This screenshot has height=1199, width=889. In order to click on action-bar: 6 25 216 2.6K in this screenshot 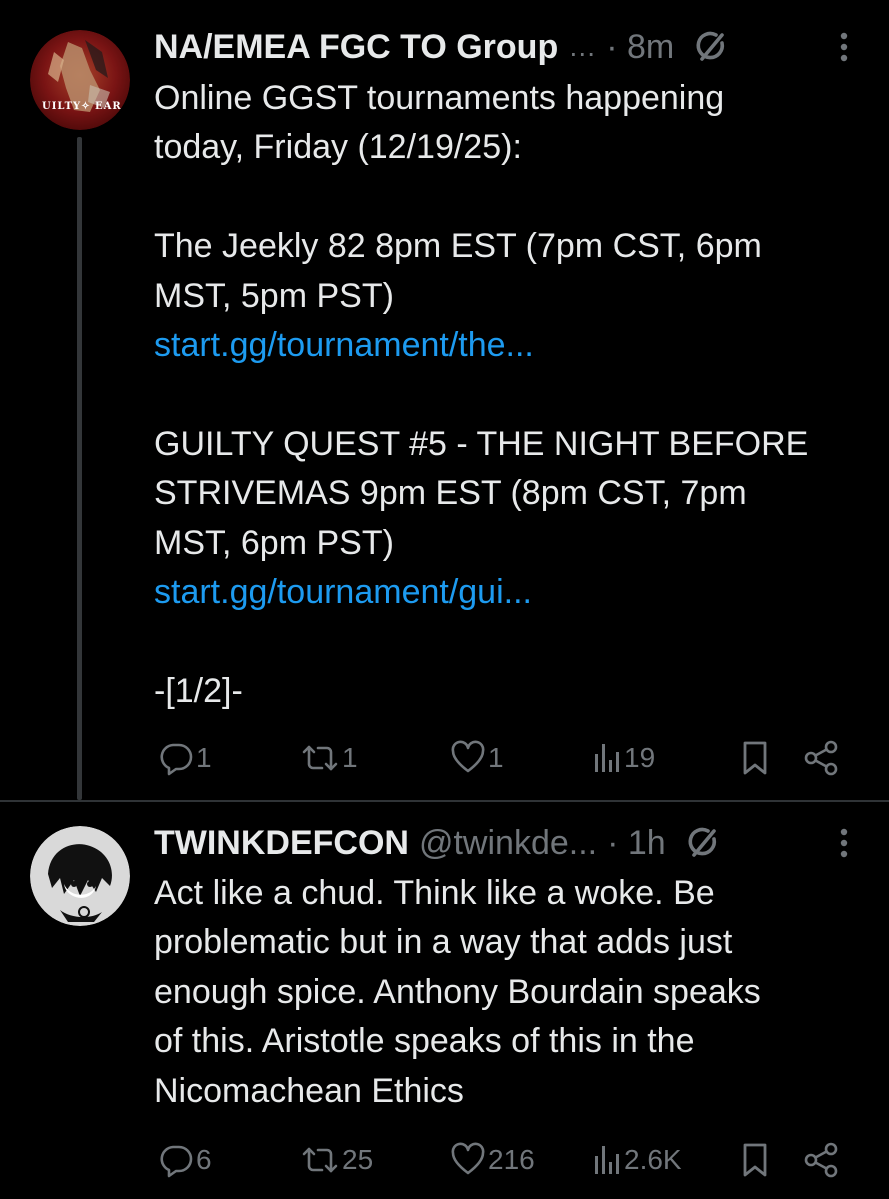, I will do `click(499, 1160)`.